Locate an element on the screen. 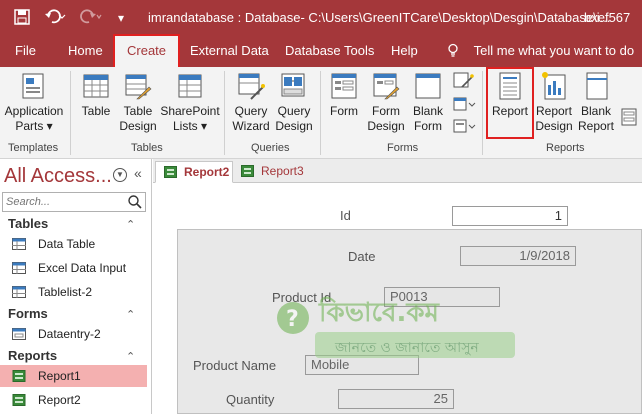 This screenshot has height=414, width=642. nav-item-label: Excel Data Input is located at coordinates (82, 268).